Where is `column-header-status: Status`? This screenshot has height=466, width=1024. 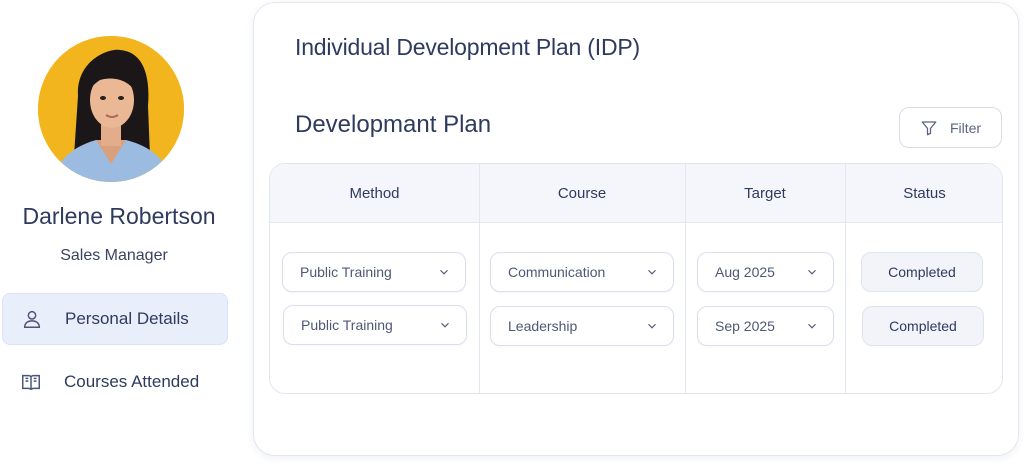 column-header-status: Status is located at coordinates (923, 193).